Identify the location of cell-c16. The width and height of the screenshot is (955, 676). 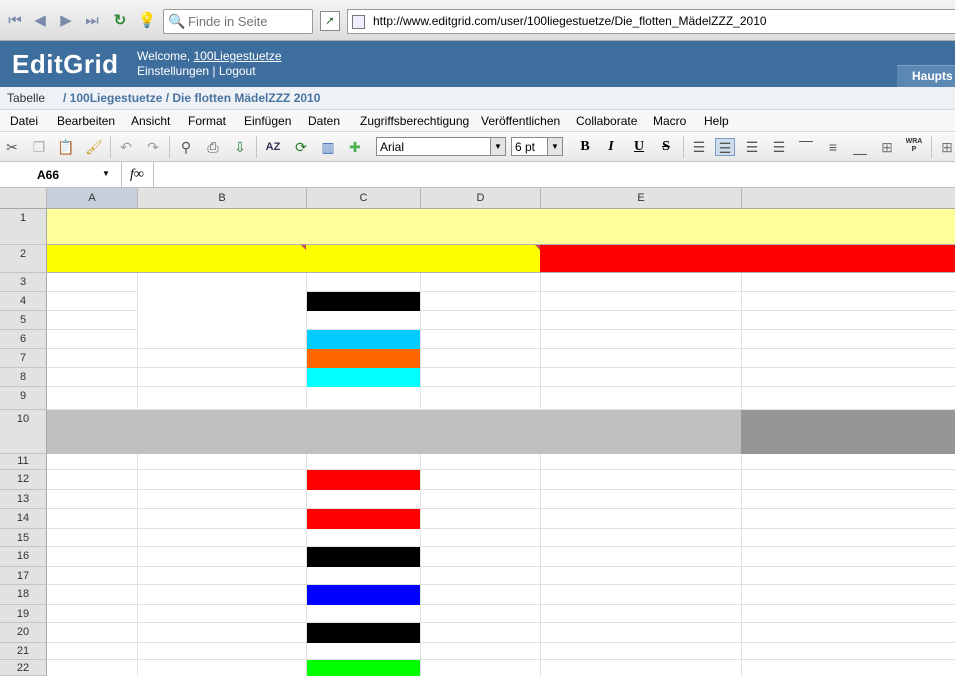
(363, 557).